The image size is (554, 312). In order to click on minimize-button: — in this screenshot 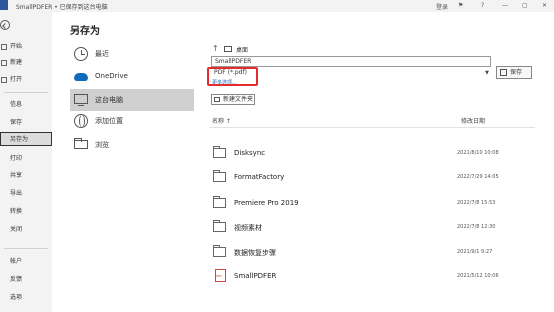, I will do `click(505, 5)`.